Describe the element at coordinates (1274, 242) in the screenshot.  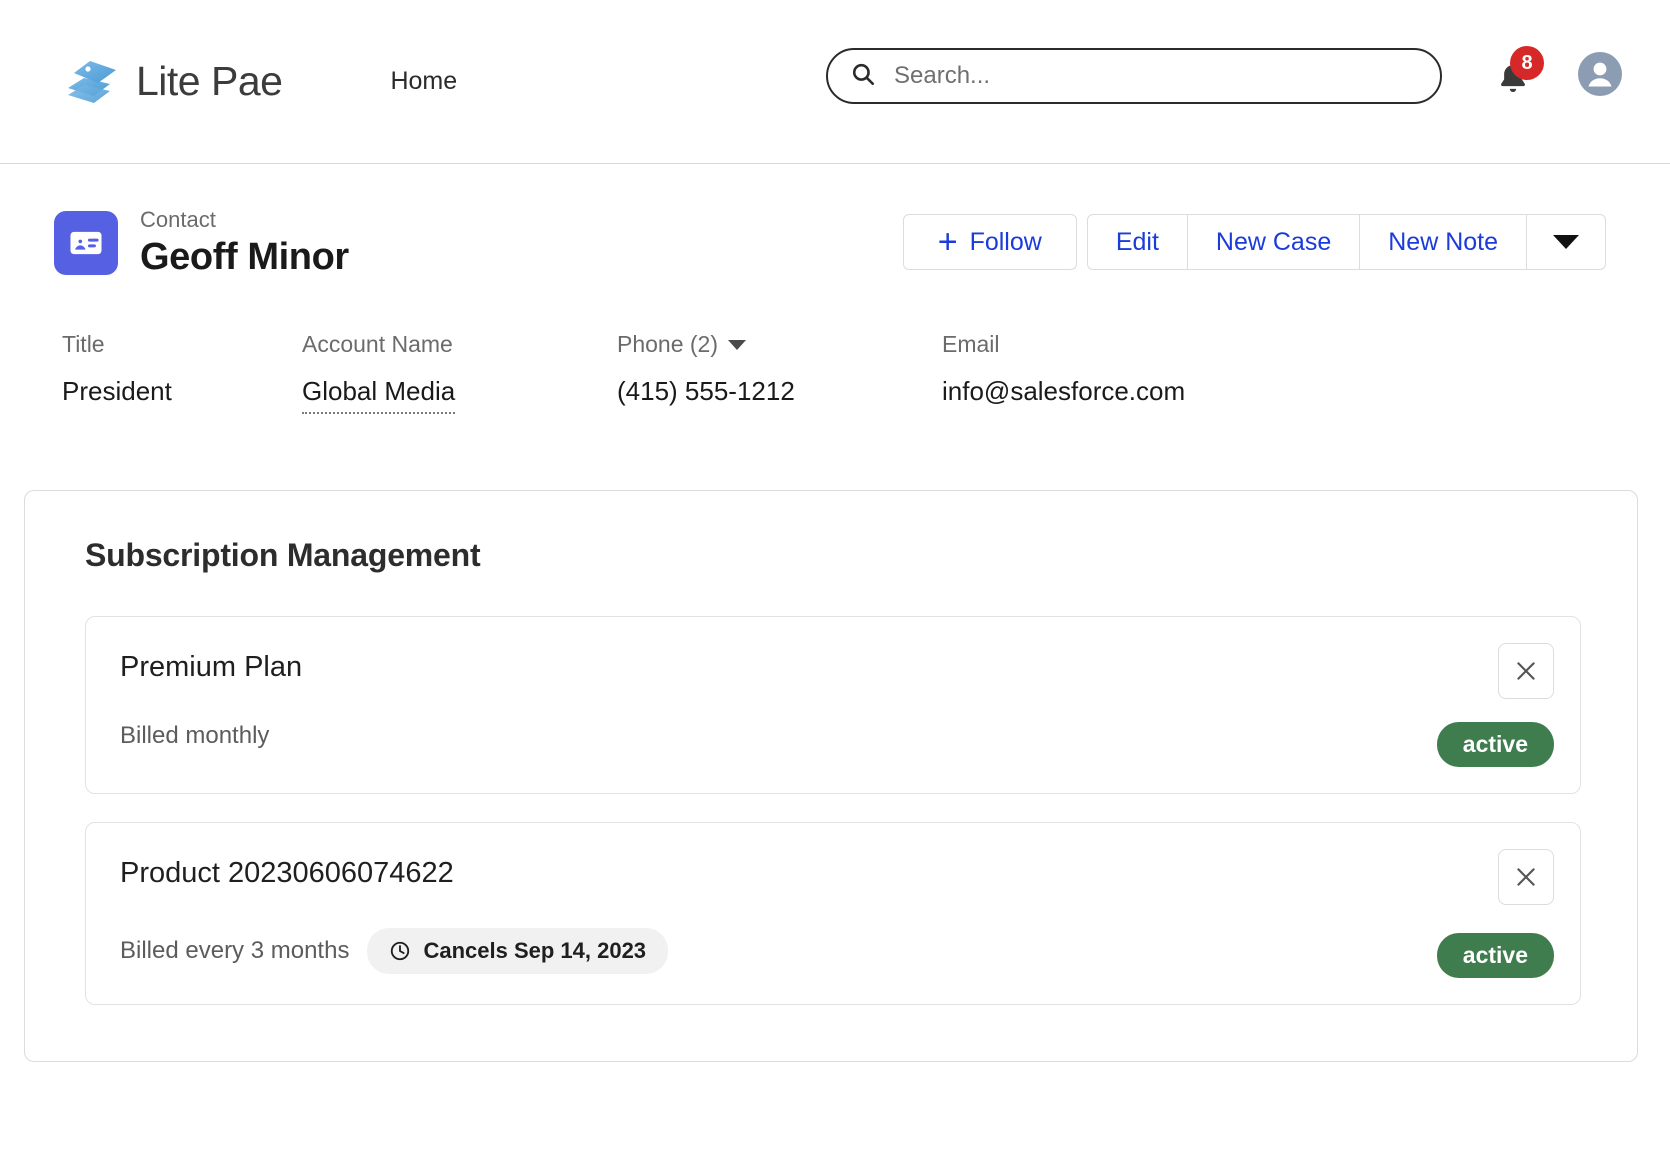
I see `new-case-button: New Case` at that location.